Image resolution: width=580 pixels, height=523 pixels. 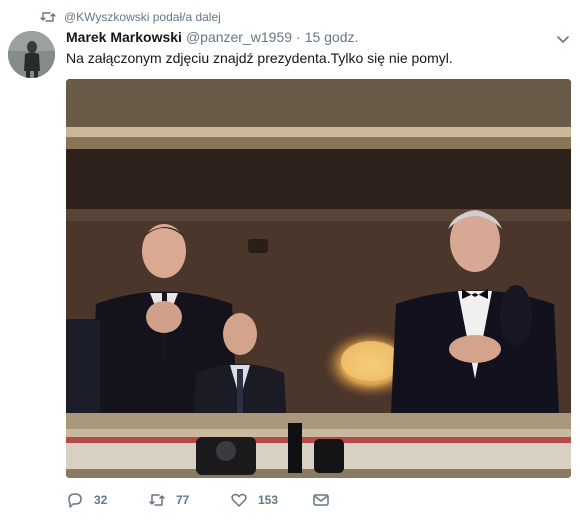 I want to click on chevron-down-icon, so click(x=563, y=39).